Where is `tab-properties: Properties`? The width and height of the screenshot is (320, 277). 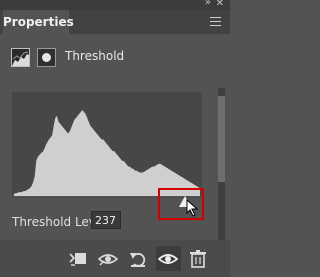
tab-properties: Properties is located at coordinates (38, 22).